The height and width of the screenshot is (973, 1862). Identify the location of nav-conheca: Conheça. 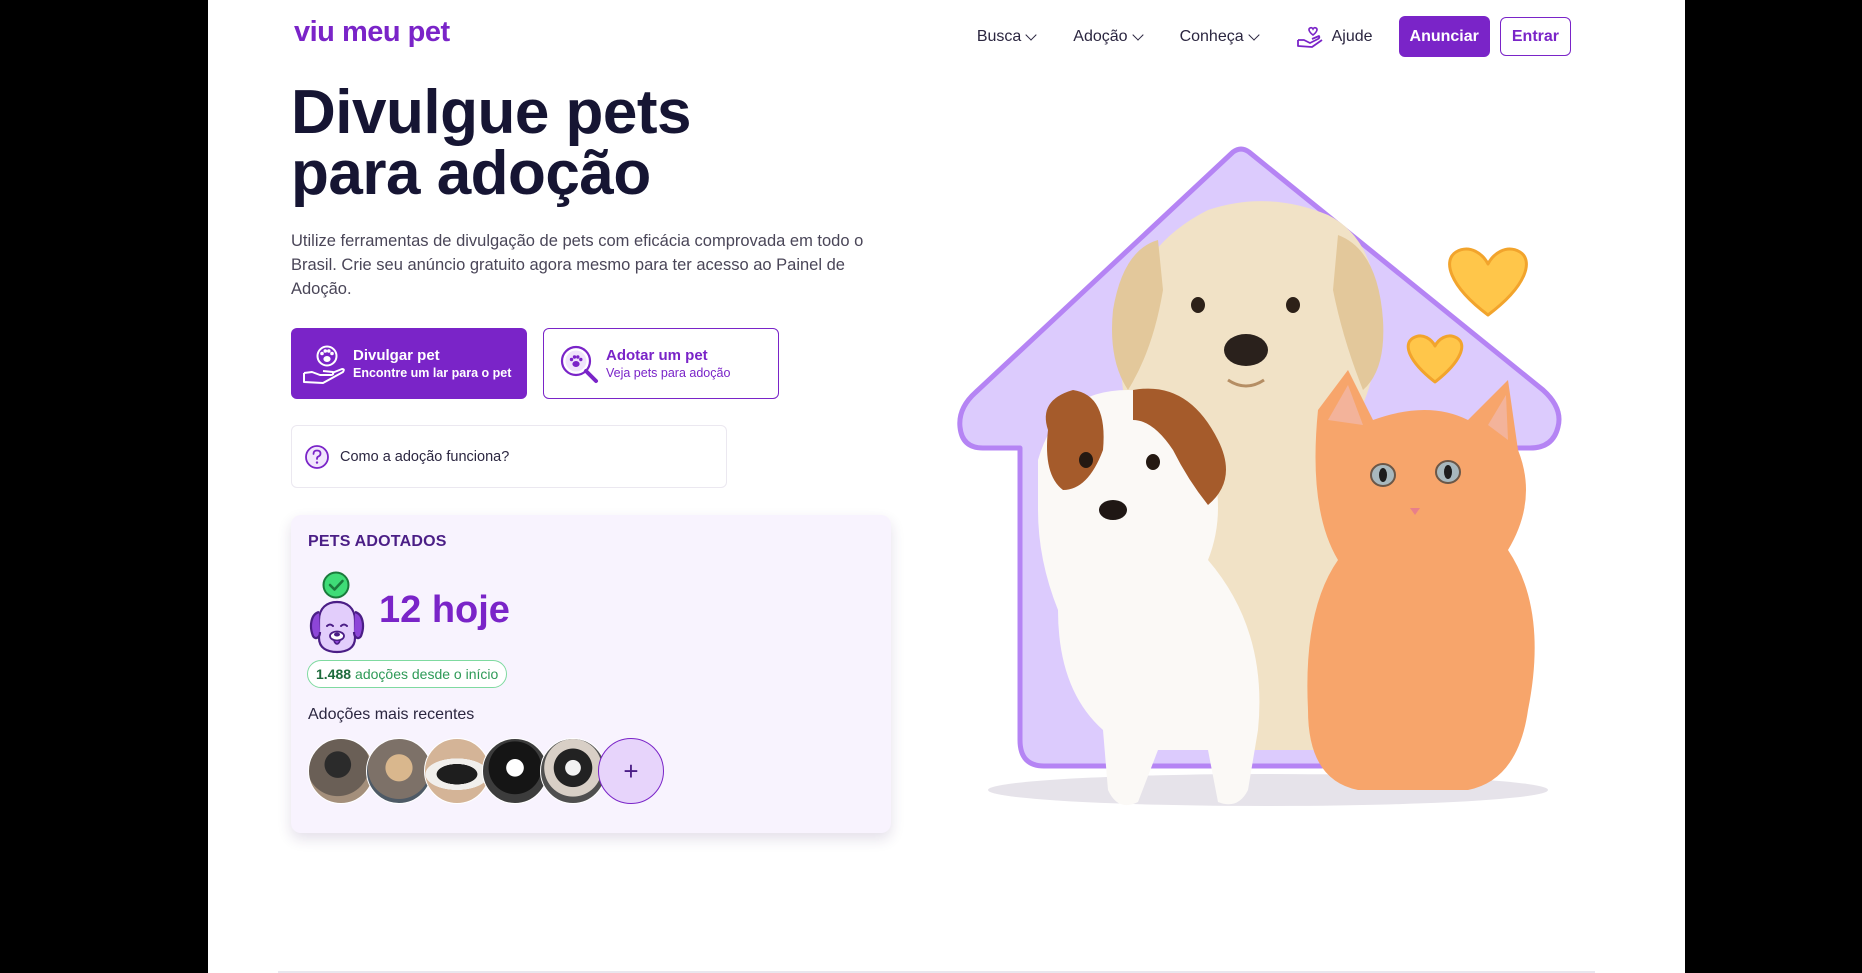
(1219, 36).